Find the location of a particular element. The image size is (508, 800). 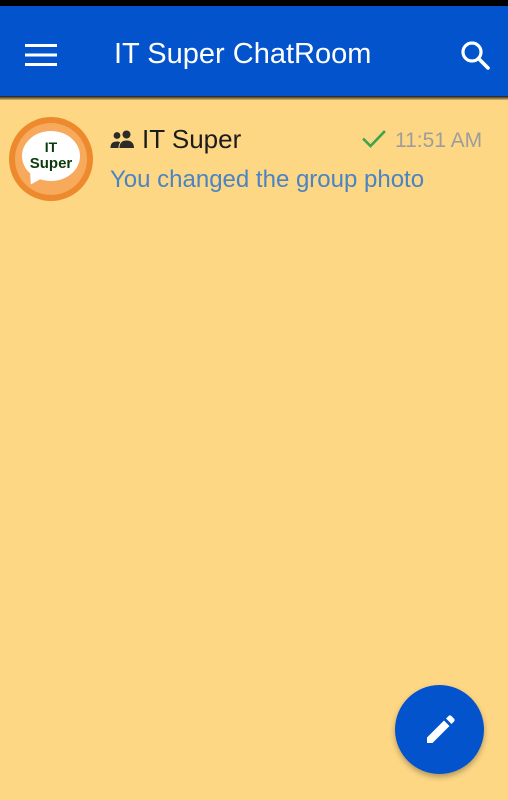

app-bar-shadow is located at coordinates (254, 98).